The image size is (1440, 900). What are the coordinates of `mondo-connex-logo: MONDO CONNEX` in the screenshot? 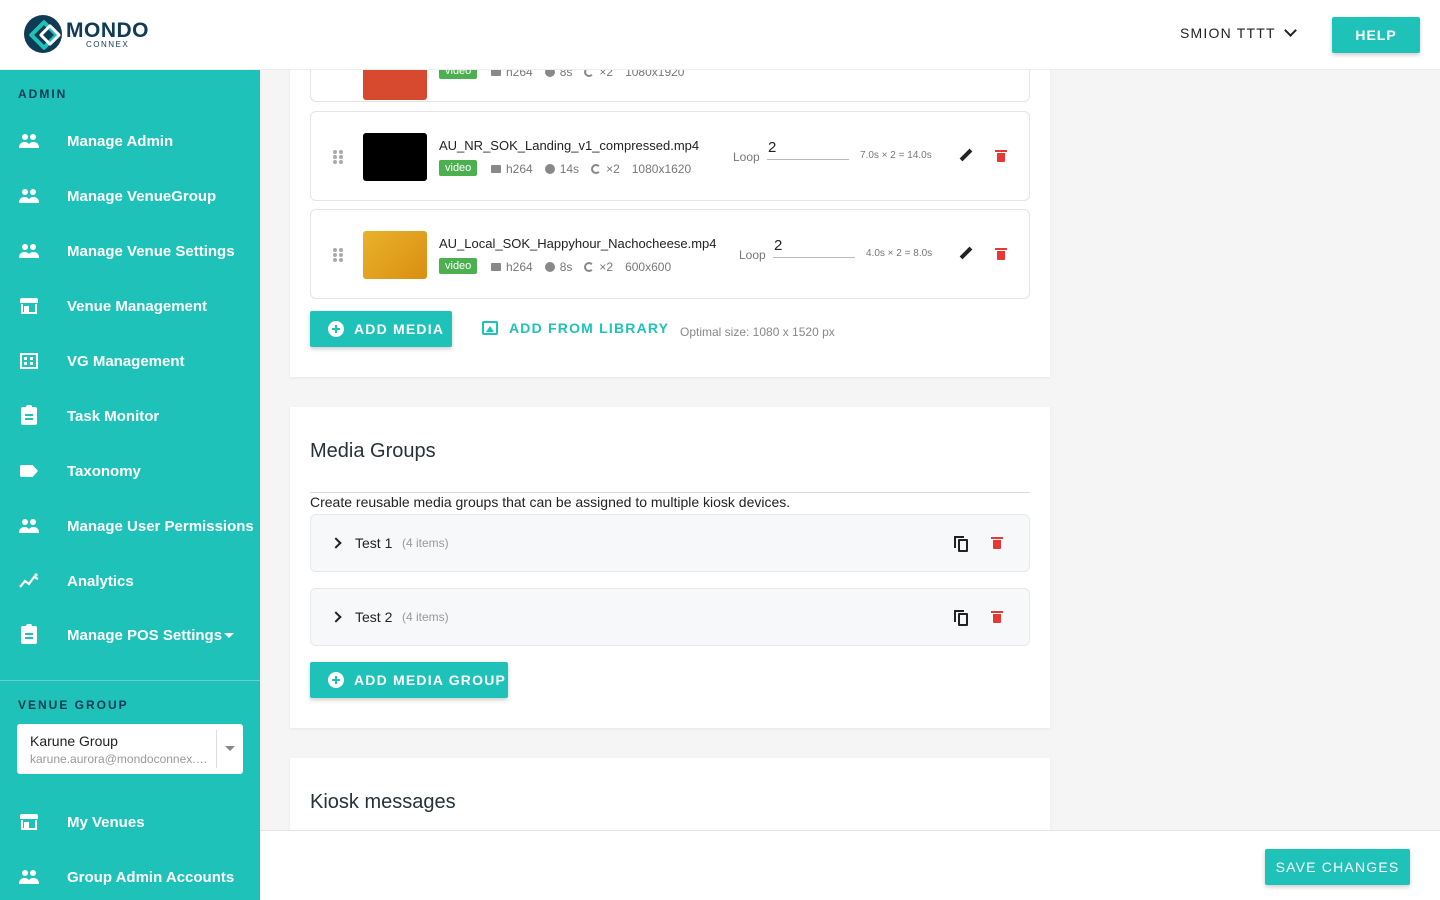 It's located at (86, 34).